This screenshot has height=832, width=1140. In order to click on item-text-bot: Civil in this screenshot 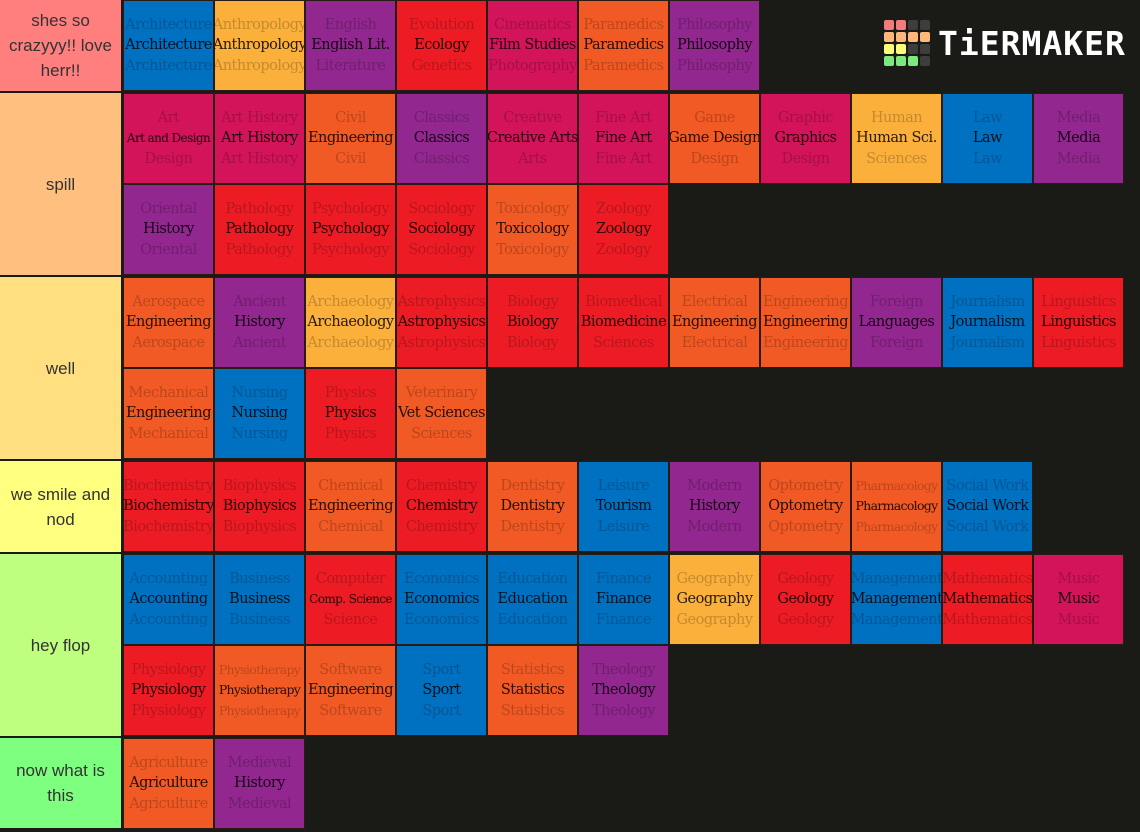, I will do `click(350, 158)`.